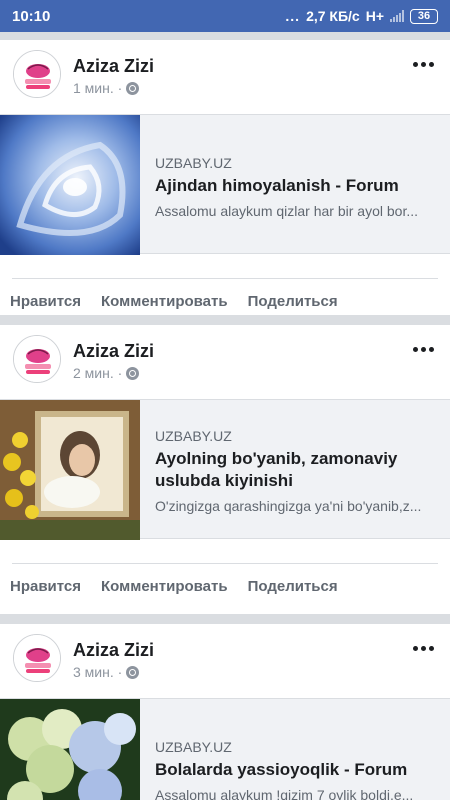  Describe the element at coordinates (225, 362) in the screenshot. I see `post-header: Aziza Zizi 2 мин. ·` at that location.